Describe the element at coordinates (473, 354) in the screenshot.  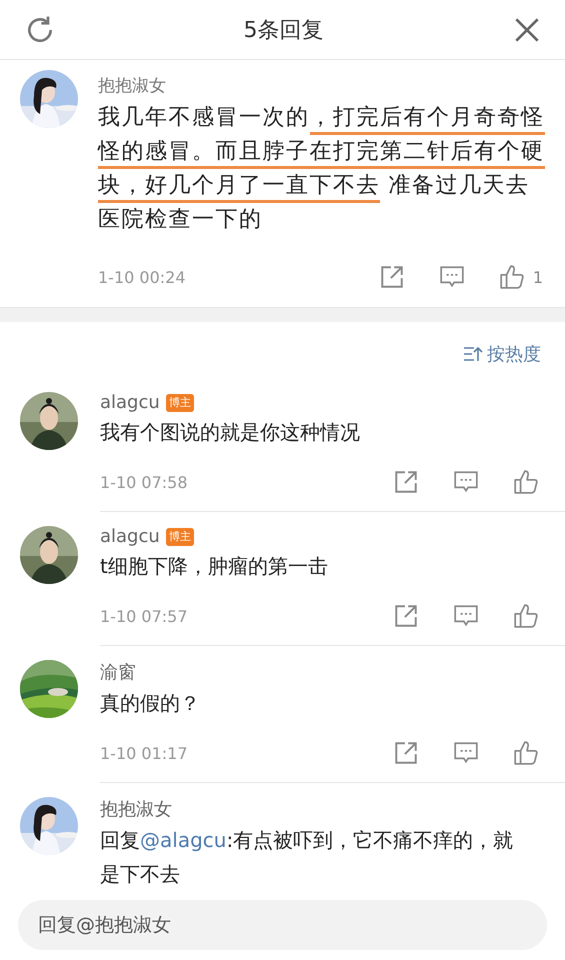
I see `sort-icon` at that location.